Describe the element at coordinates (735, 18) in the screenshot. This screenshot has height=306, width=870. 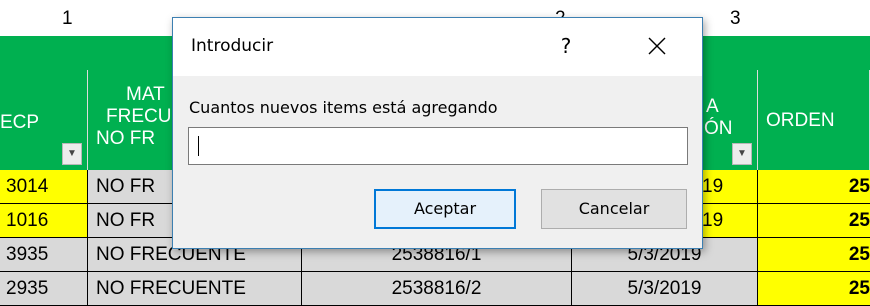
I see `column-number: 3` at that location.